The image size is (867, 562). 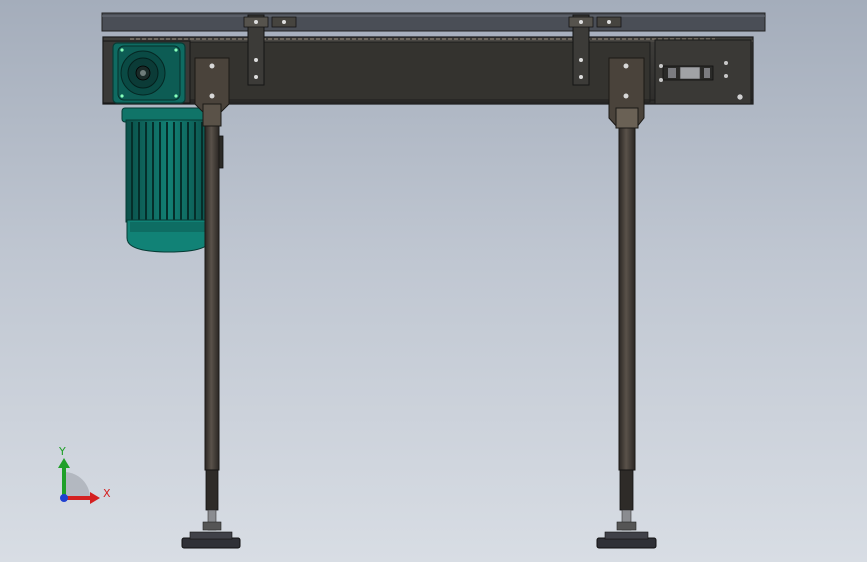 What do you see at coordinates (95, 498) in the screenshot?
I see `x-axis-arrowhead` at bounding box center [95, 498].